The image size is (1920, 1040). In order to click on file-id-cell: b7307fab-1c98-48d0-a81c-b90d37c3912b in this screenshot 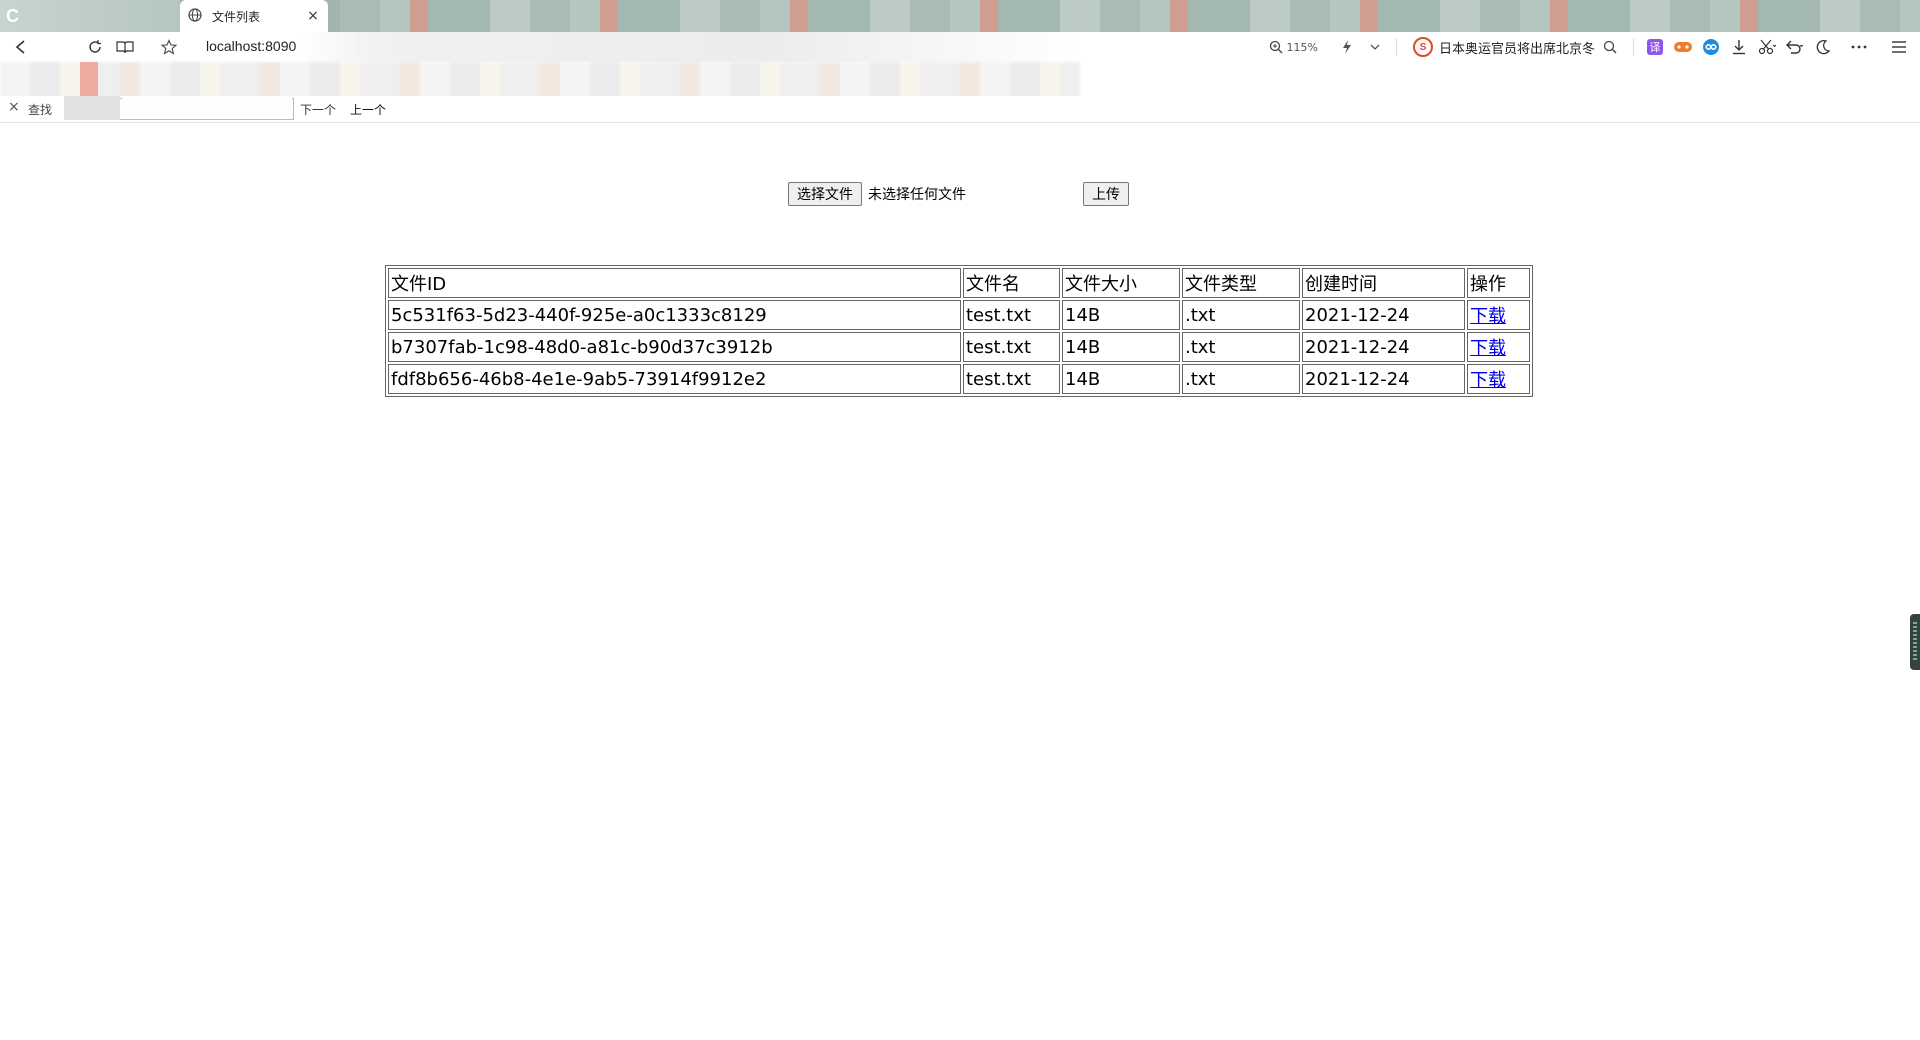, I will do `click(674, 347)`.